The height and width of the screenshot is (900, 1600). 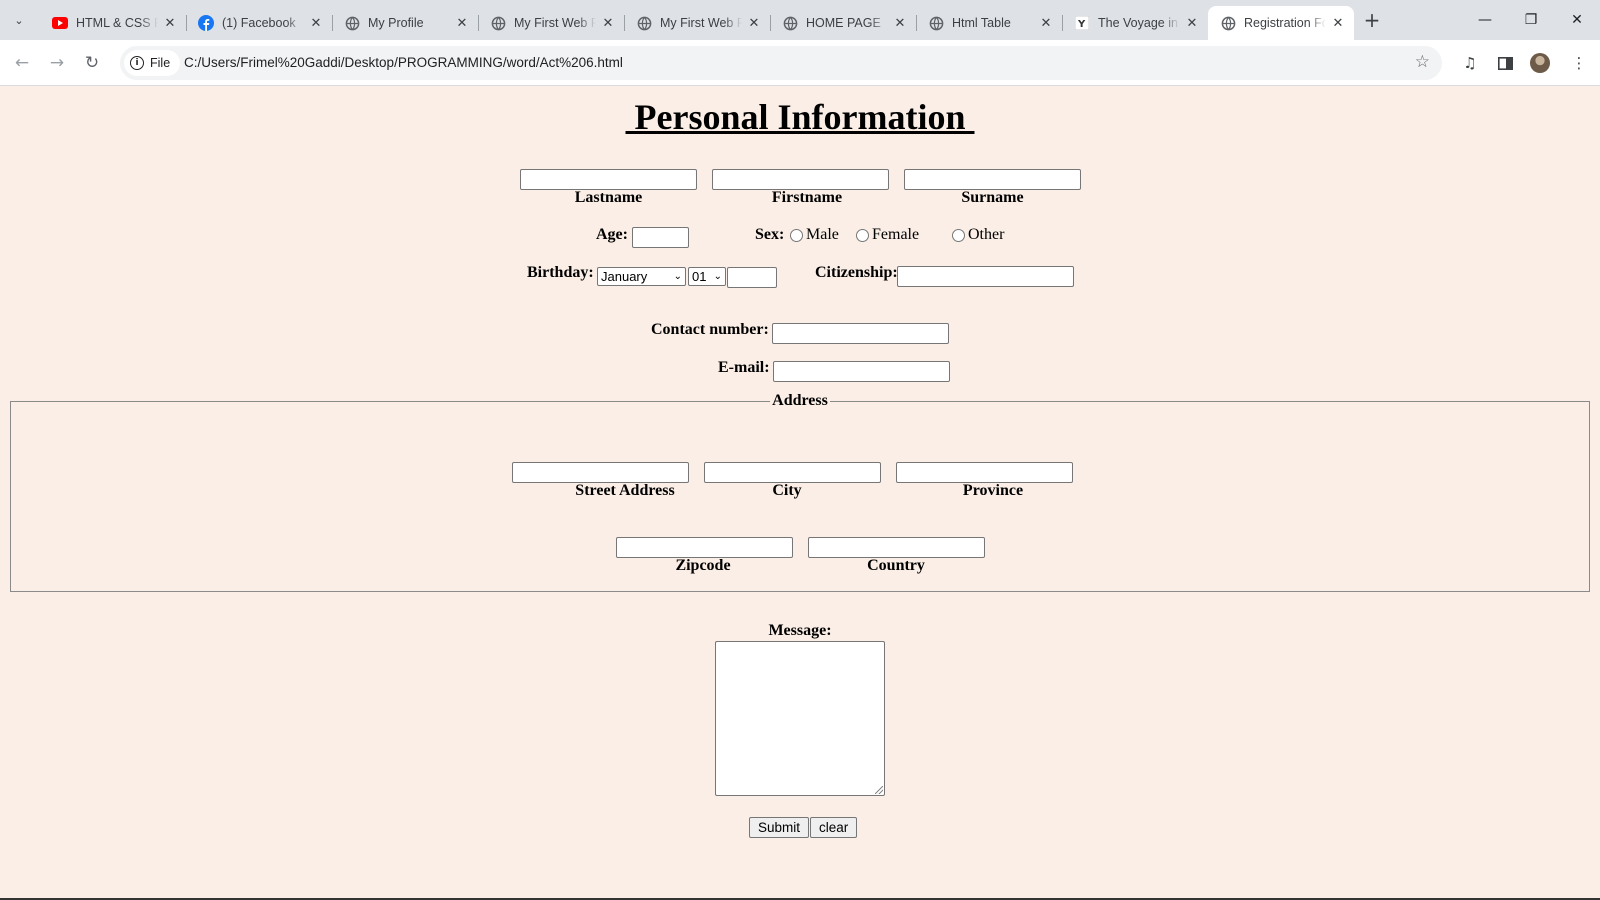 I want to click on birth-month-select: January ⌄, so click(x=641, y=276).